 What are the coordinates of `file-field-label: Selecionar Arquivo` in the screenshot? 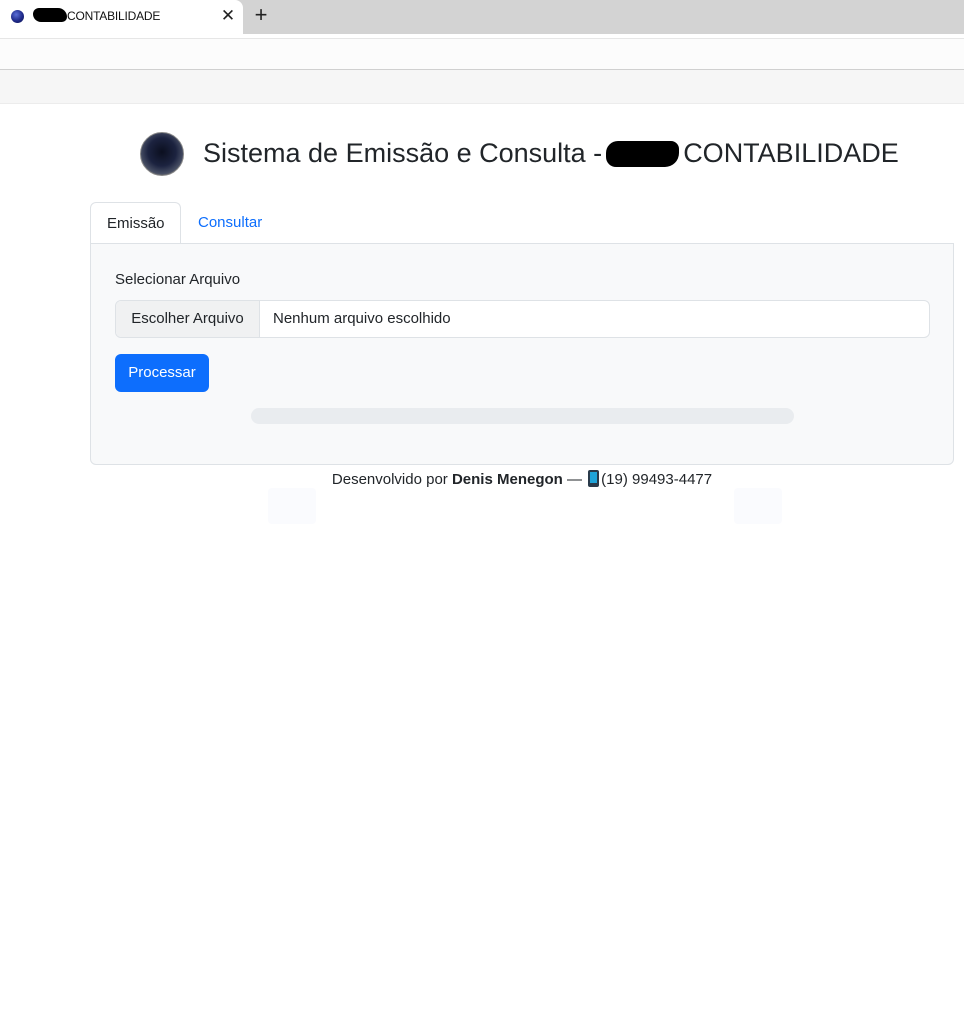 It's located at (178, 279).